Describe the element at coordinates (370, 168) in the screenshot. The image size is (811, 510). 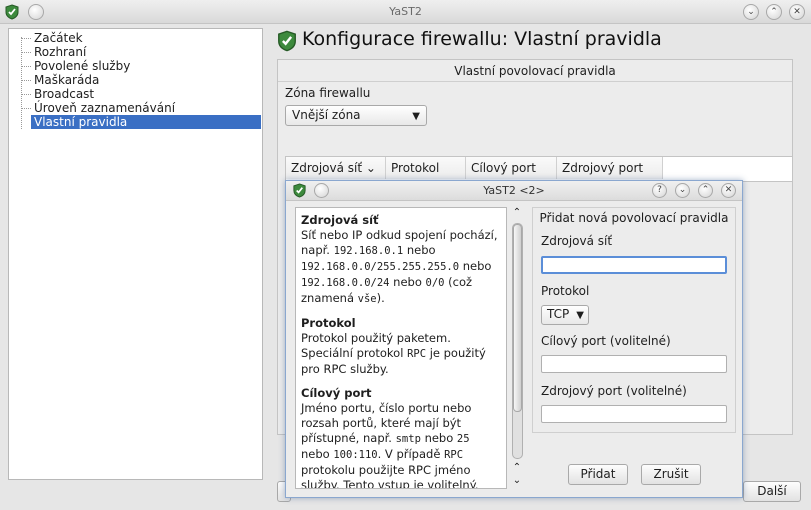
I see `sort-chevron-icon: ⌄` at that location.